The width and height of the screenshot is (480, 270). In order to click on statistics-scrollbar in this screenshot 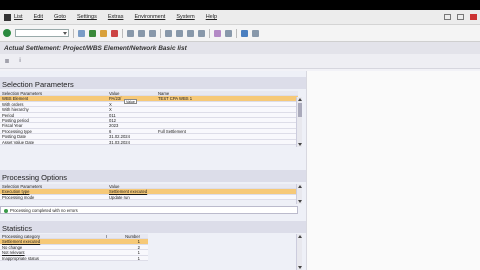, I will do `click(299, 252)`.